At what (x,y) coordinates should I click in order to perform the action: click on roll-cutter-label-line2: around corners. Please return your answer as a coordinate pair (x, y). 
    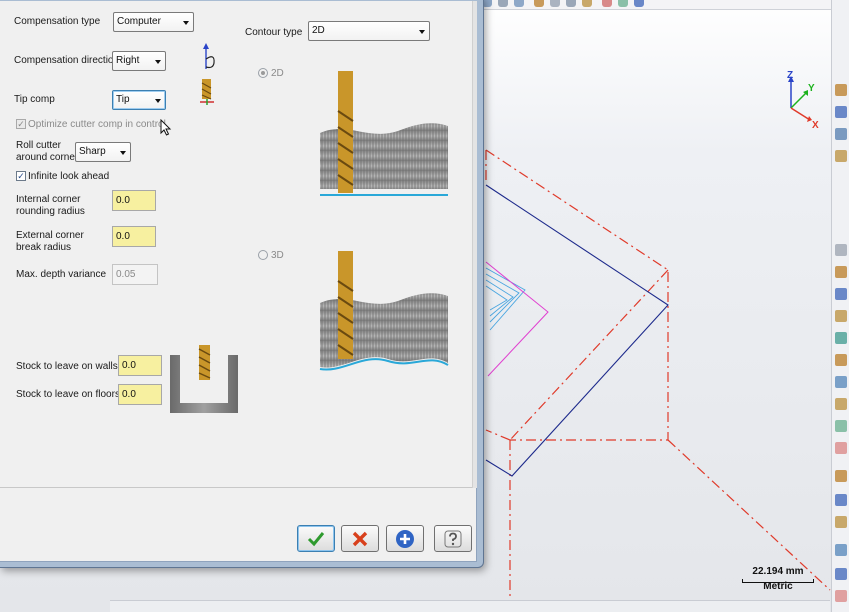
    Looking at the image, I should click on (50, 157).